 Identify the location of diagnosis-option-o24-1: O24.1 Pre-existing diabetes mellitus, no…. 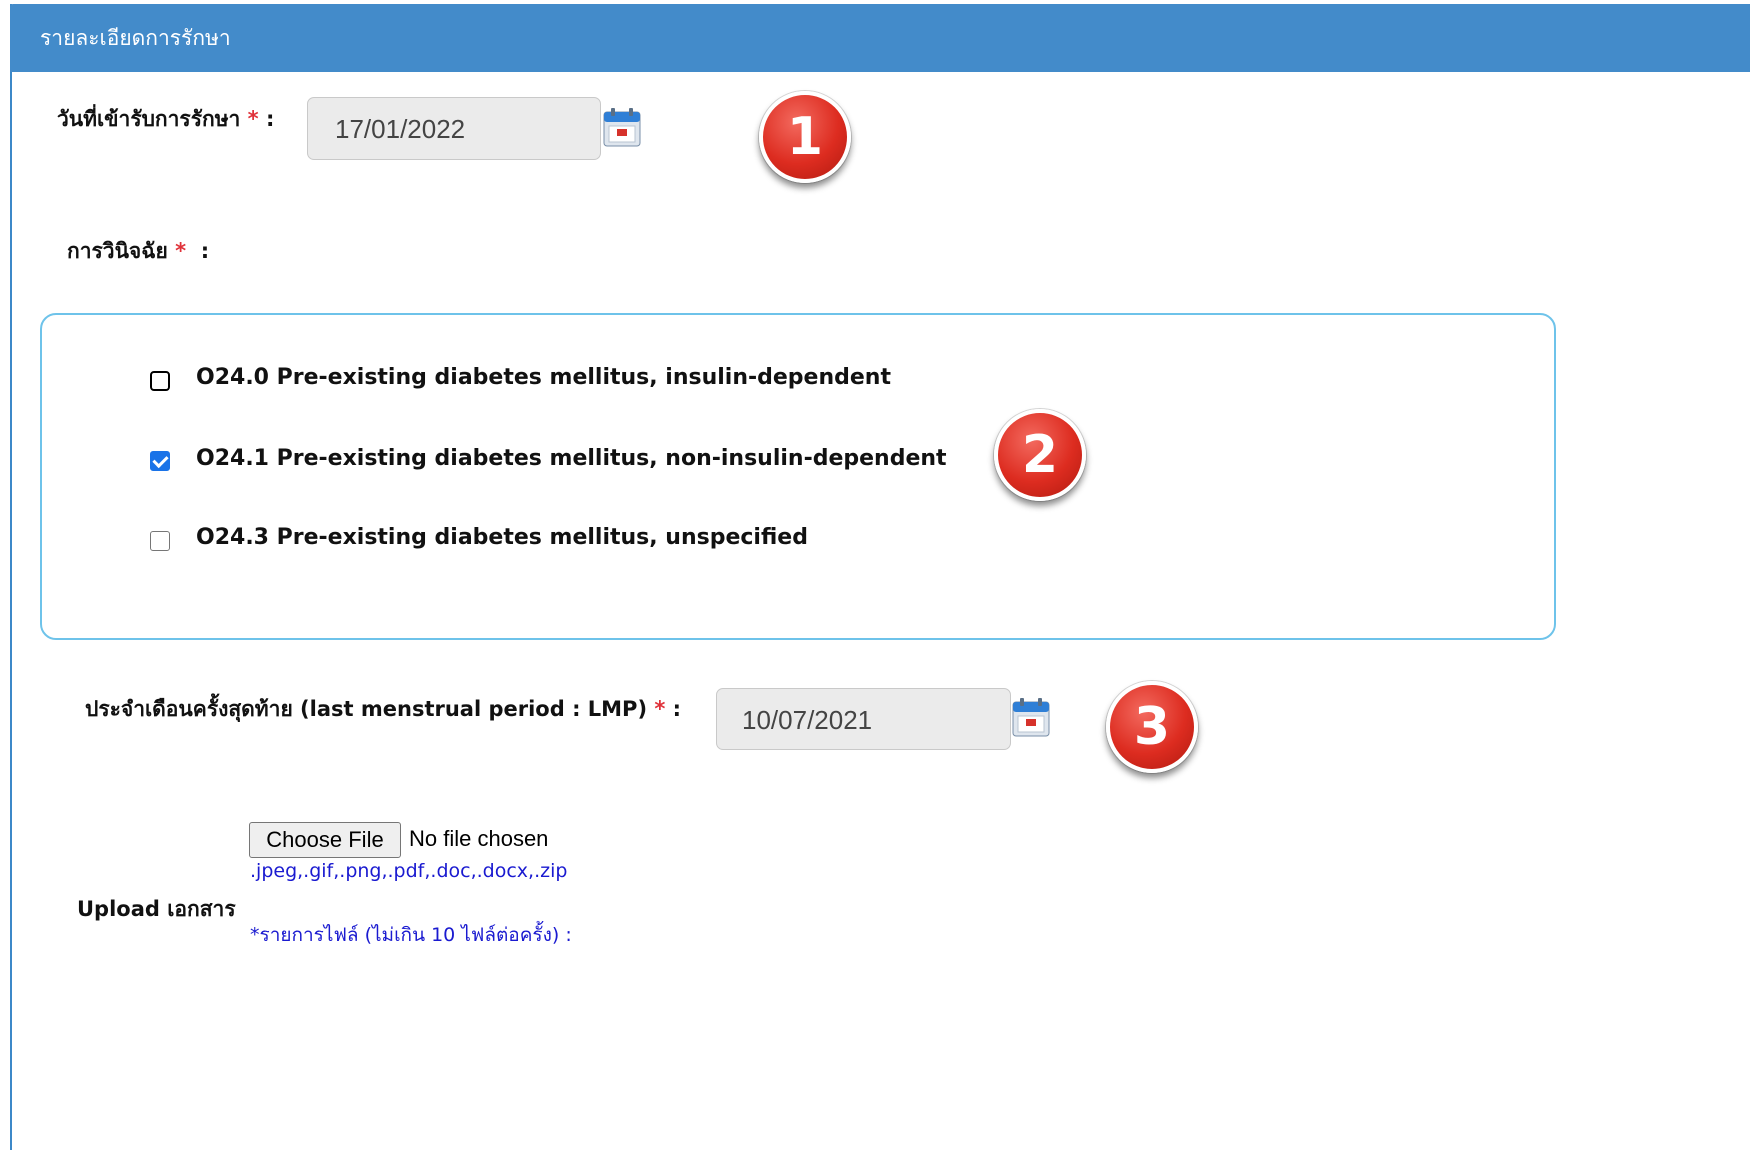
(548, 458).